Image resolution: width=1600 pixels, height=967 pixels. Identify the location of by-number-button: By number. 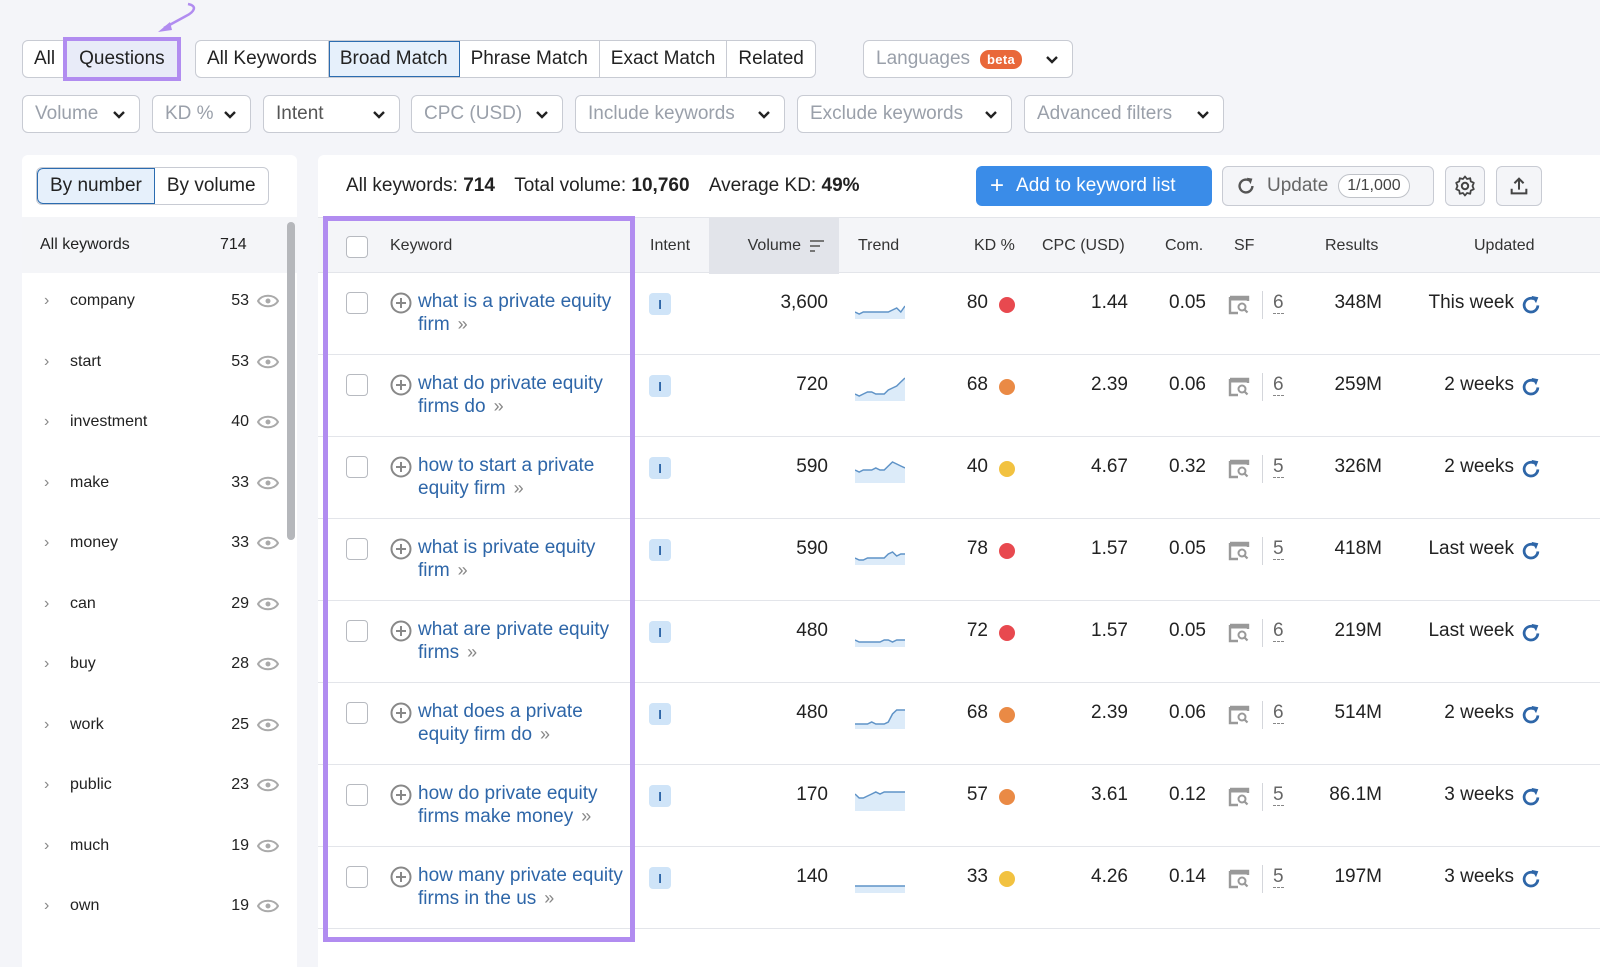
(96, 186).